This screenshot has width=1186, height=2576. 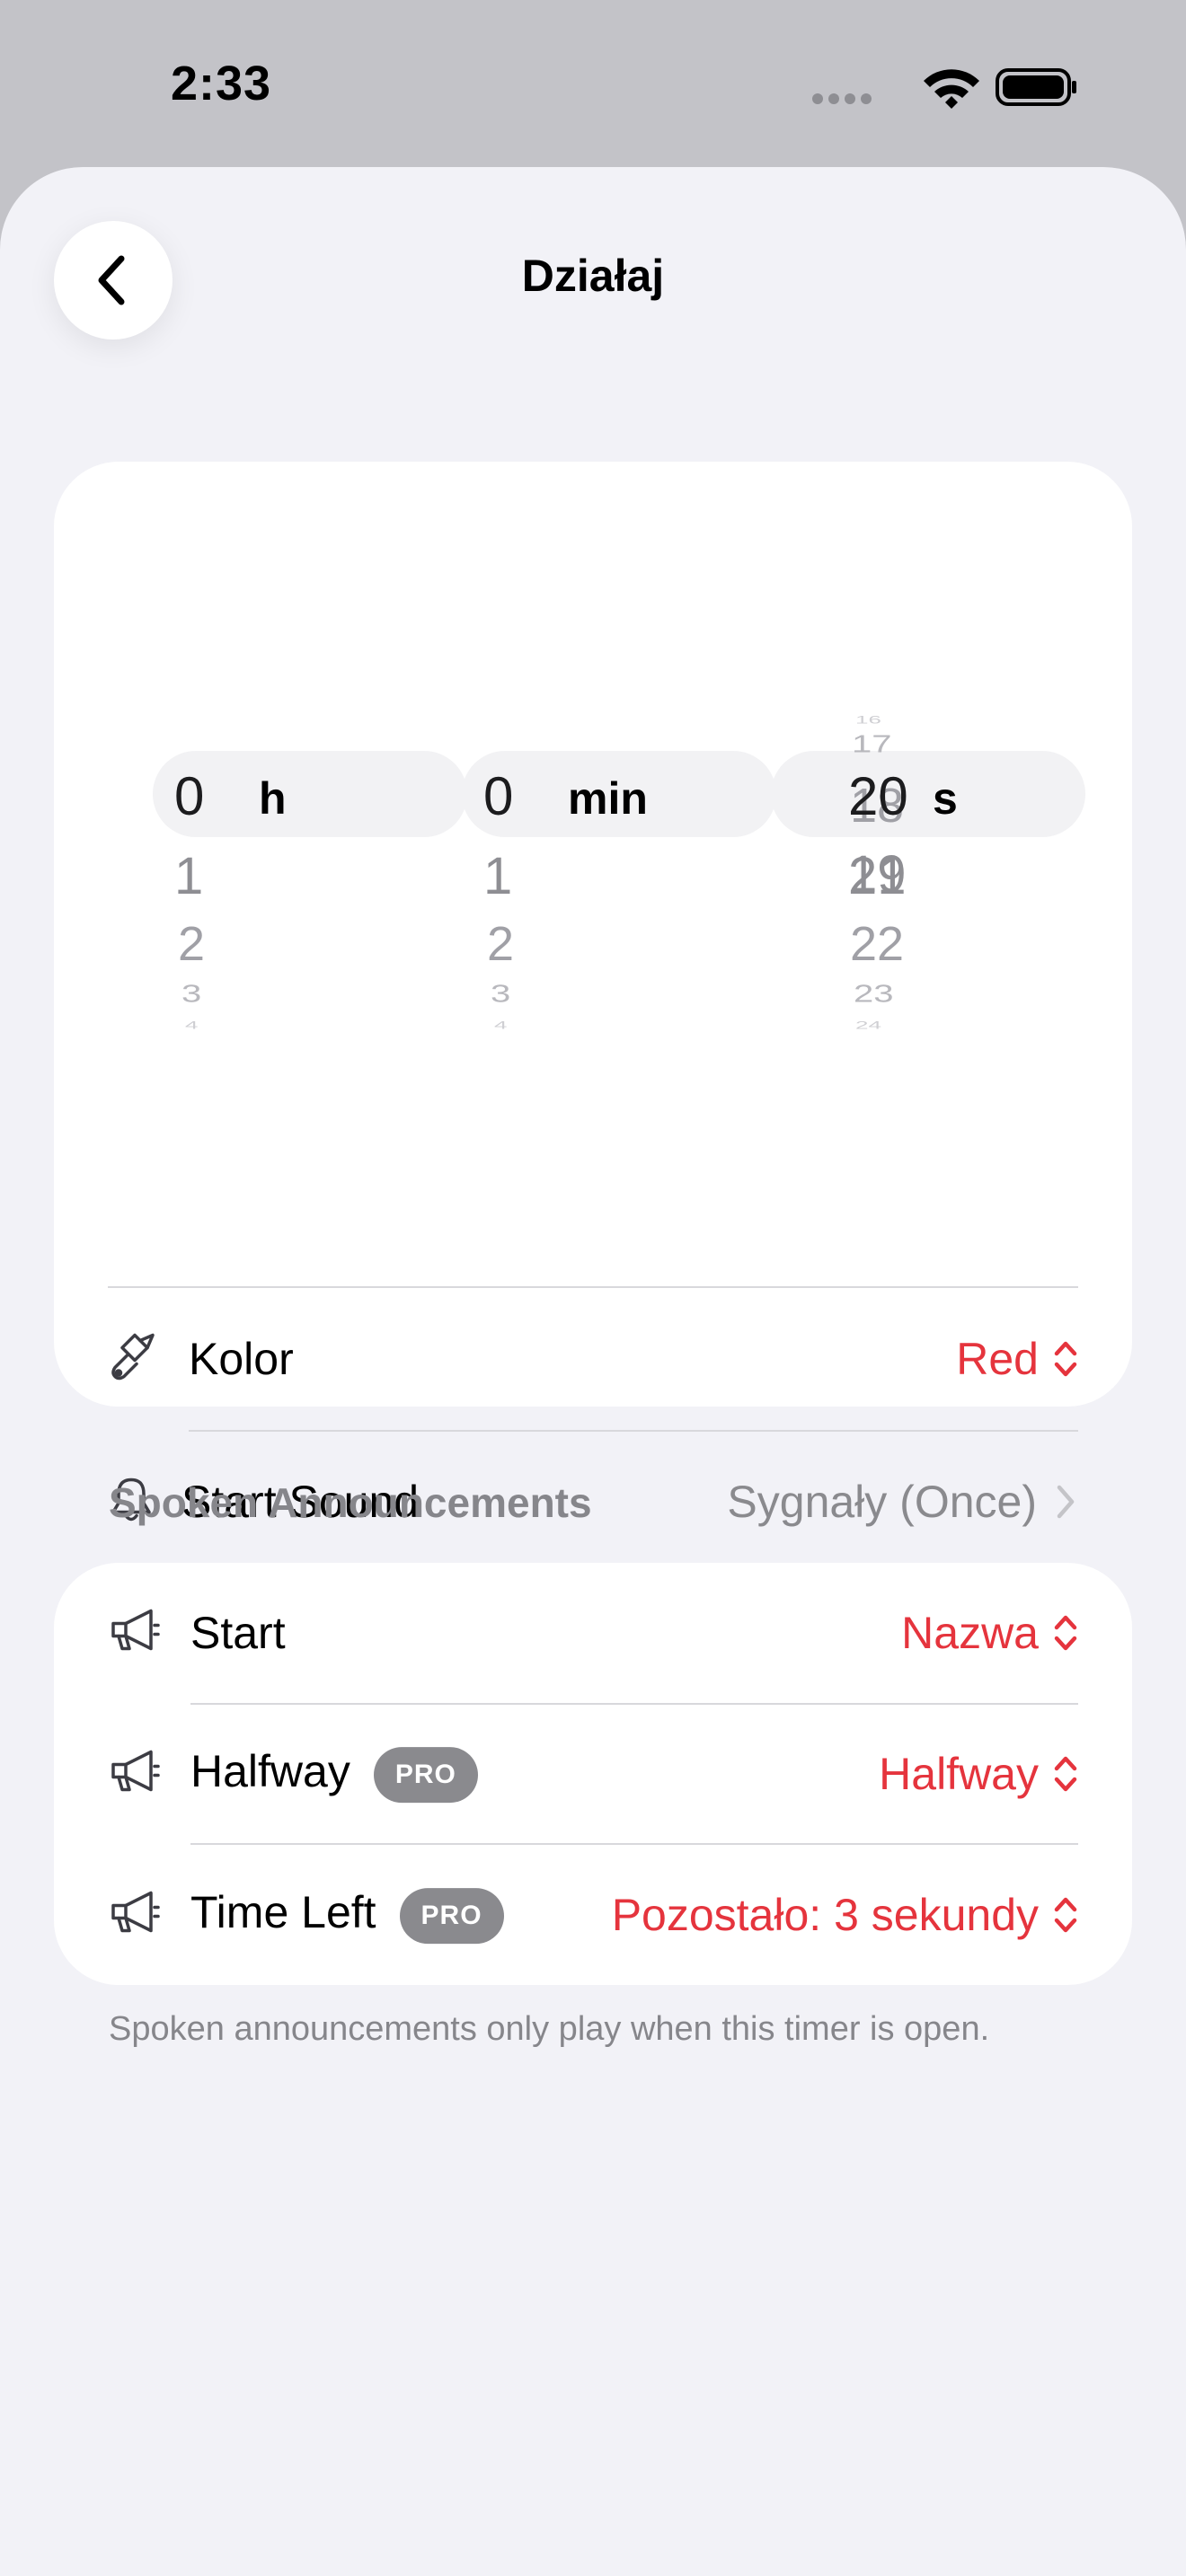 What do you see at coordinates (842, 98) in the screenshot?
I see `cellular-signal-icon` at bounding box center [842, 98].